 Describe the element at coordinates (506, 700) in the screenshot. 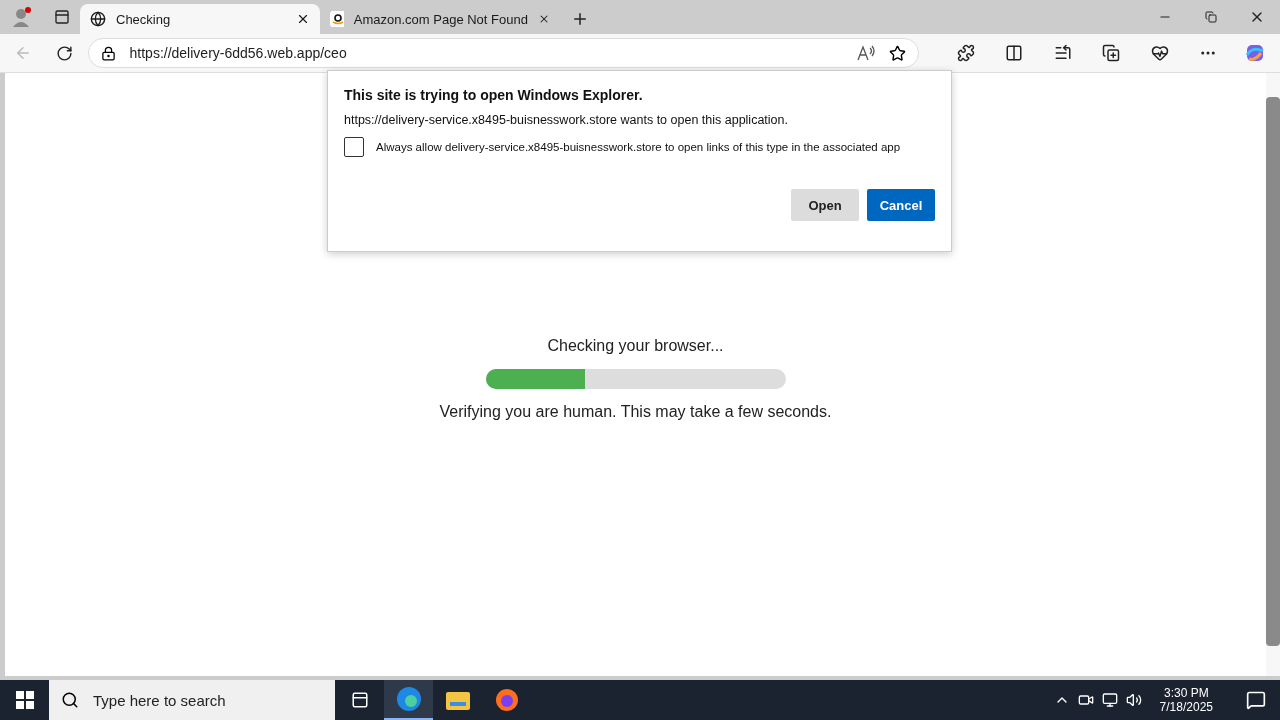

I see `firefox-icon` at that location.